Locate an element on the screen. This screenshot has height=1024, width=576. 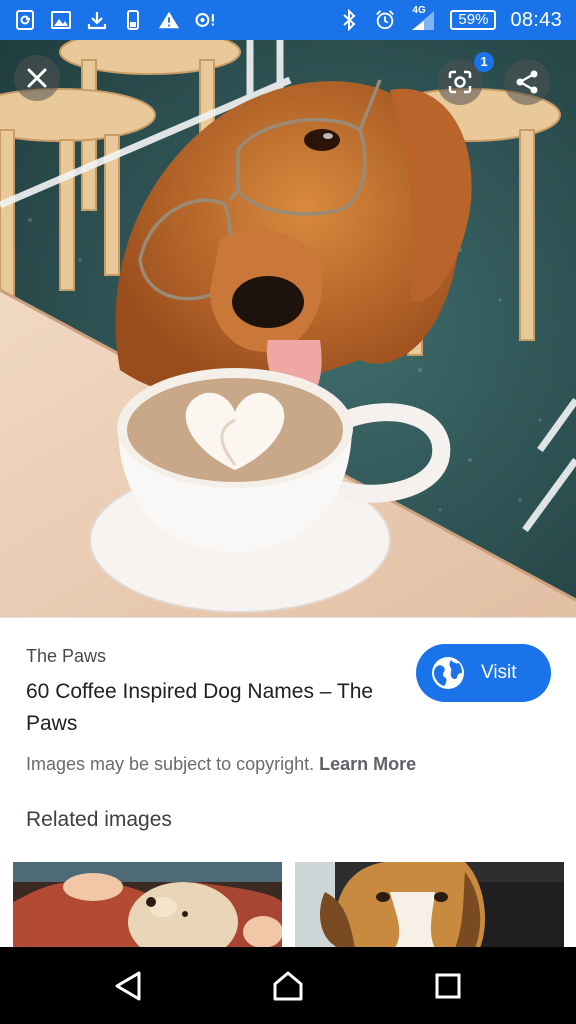
beagle-in-car-thumbnail is located at coordinates (429, 905).